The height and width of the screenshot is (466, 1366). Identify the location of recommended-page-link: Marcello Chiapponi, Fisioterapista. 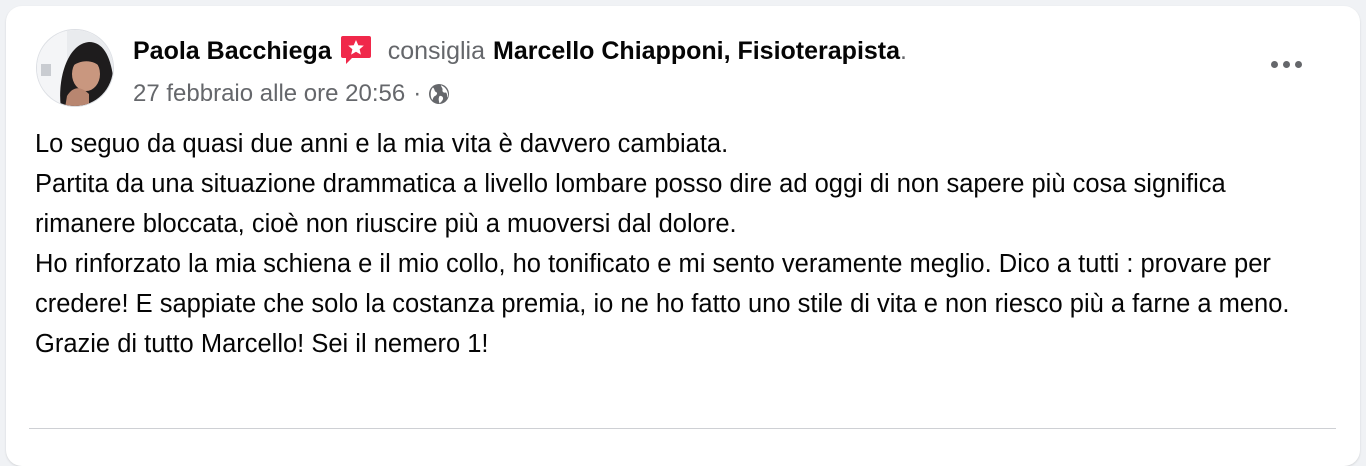
(696, 51).